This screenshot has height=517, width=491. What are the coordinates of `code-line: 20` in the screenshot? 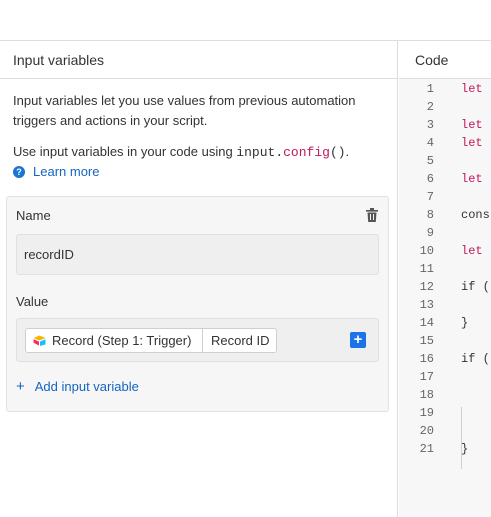 It's located at (445, 431).